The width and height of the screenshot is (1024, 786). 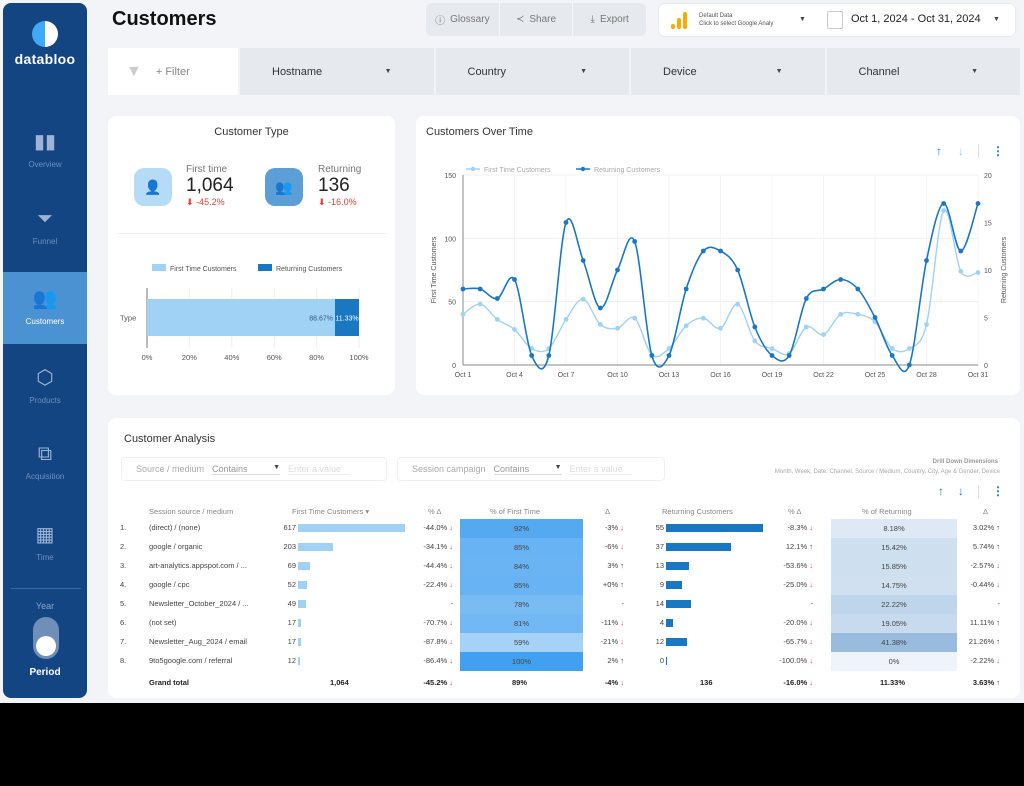 What do you see at coordinates (169, 682) in the screenshot?
I see `grand-total-label: Grand total` at bounding box center [169, 682].